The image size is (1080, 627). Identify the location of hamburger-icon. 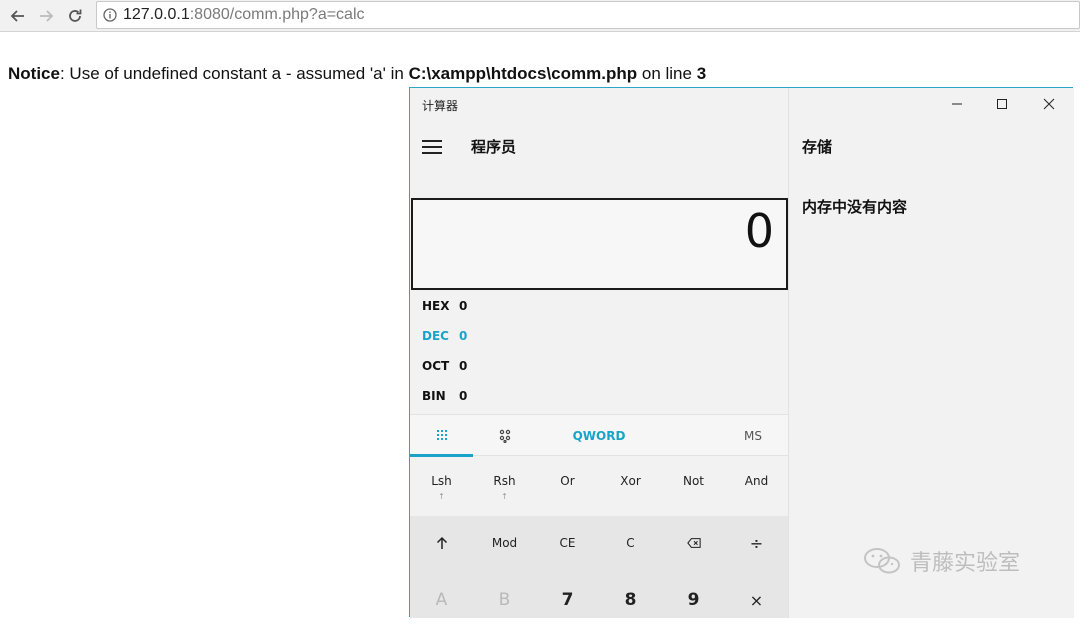
(432, 141).